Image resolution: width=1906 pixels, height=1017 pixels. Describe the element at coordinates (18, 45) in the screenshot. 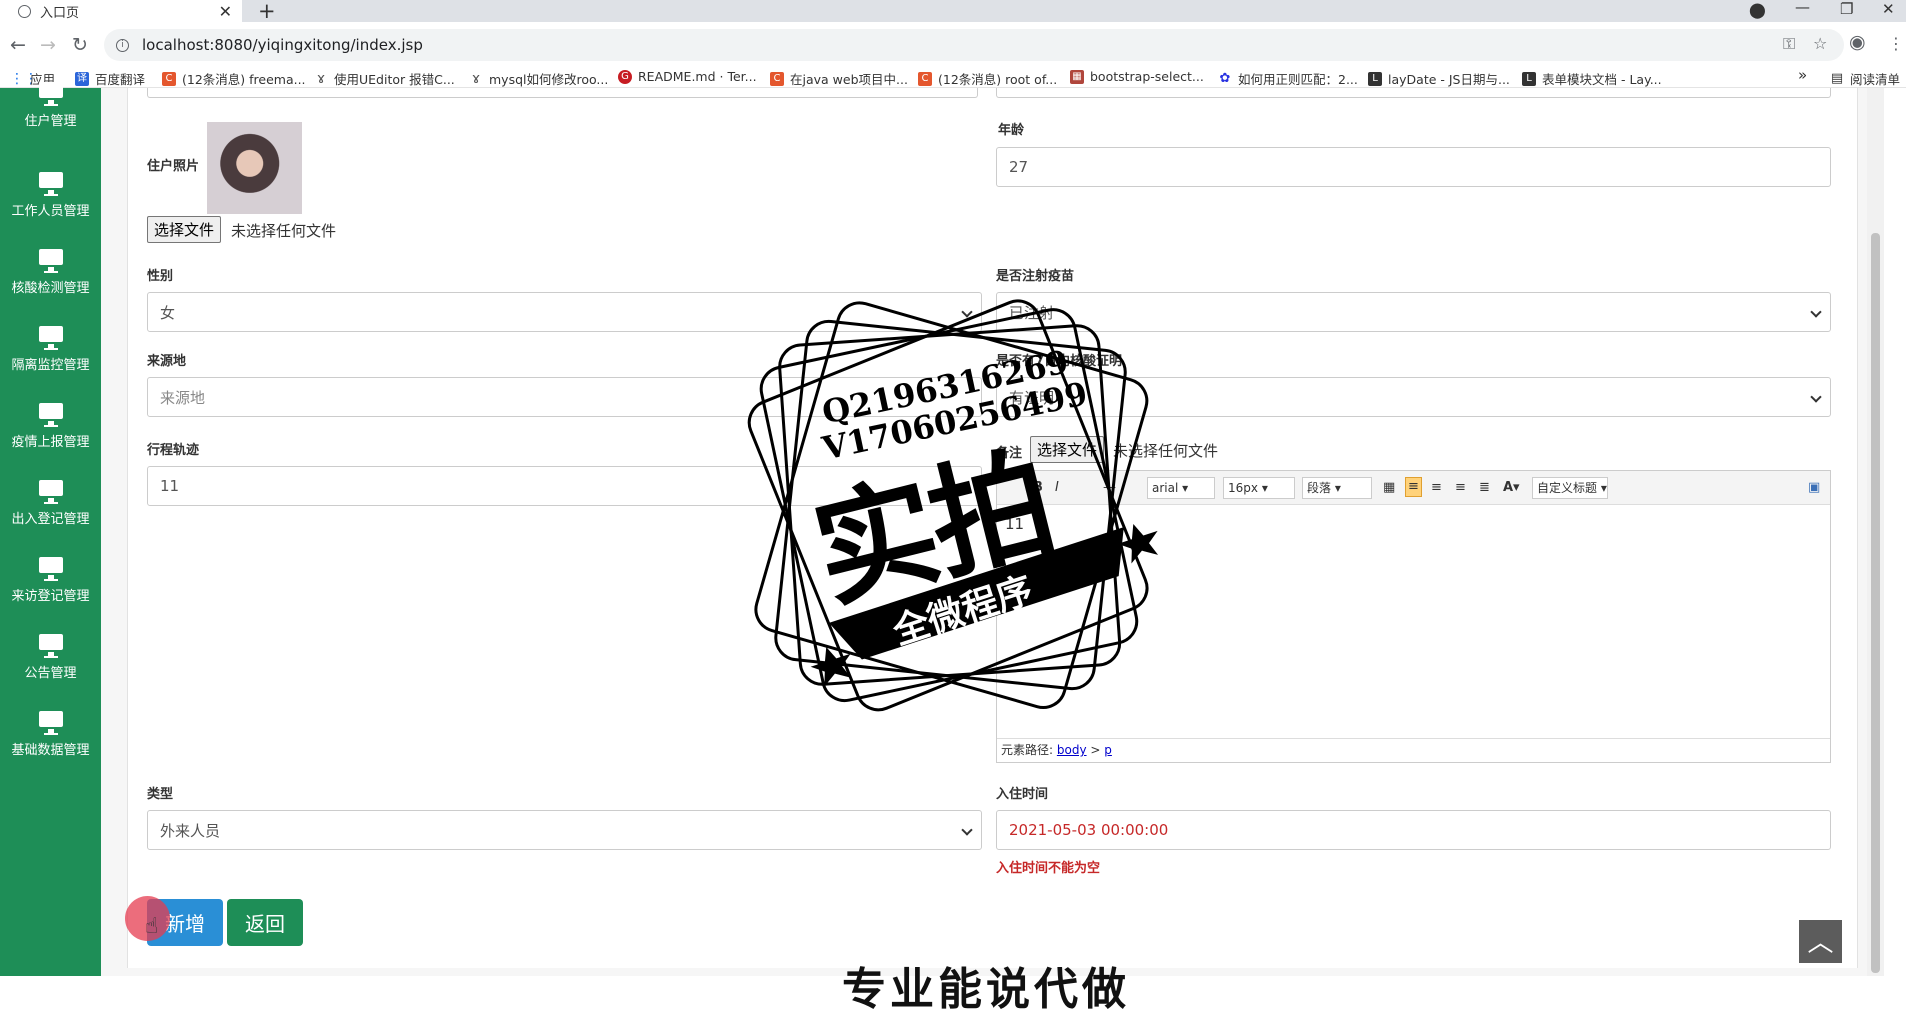

I see `back-icon: ←` at that location.